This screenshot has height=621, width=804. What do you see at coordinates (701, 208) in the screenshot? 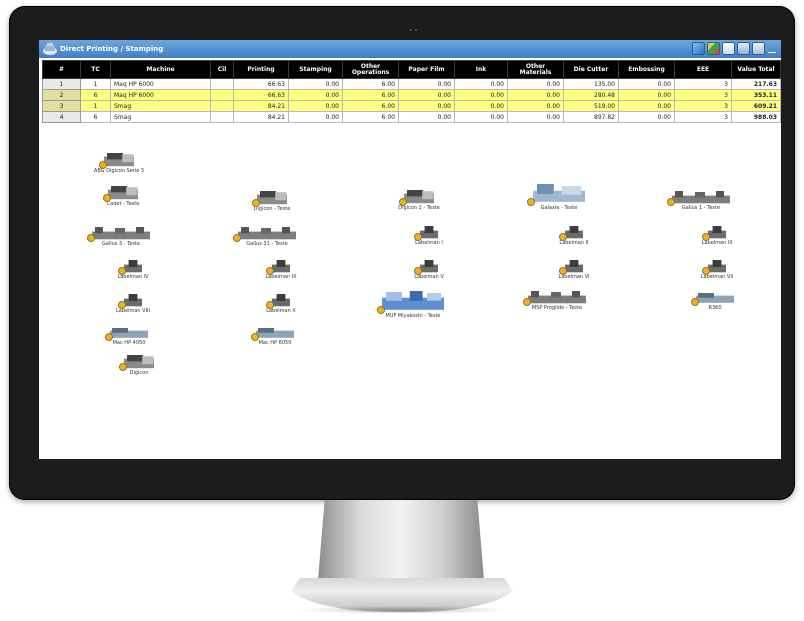
I see `machine-label: Gallus 1 - Teste` at bounding box center [701, 208].